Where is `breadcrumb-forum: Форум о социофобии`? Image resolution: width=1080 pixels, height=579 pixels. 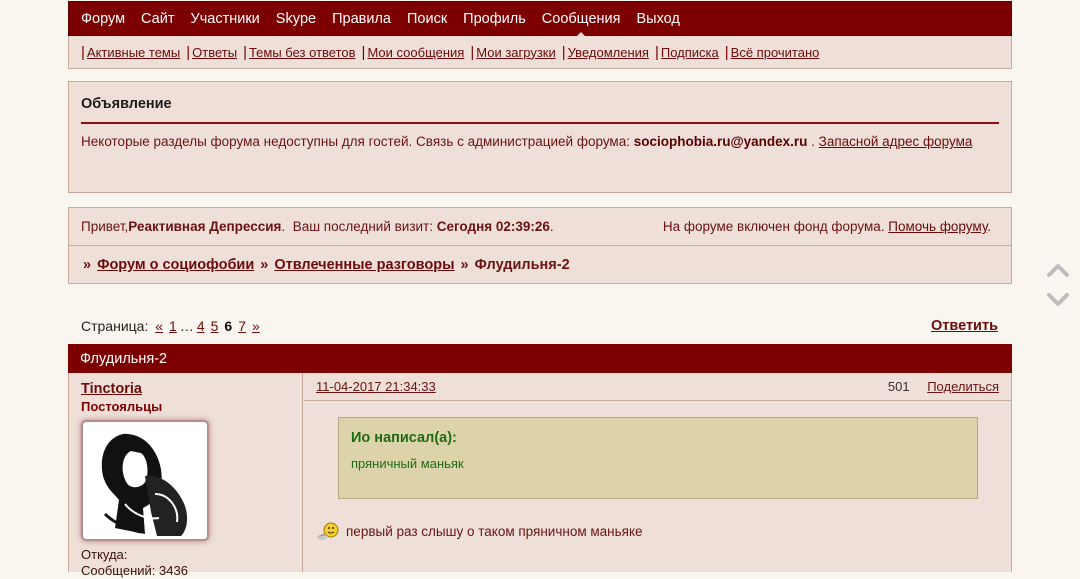
breadcrumb-forum: Форум о социофобии is located at coordinates (175, 265).